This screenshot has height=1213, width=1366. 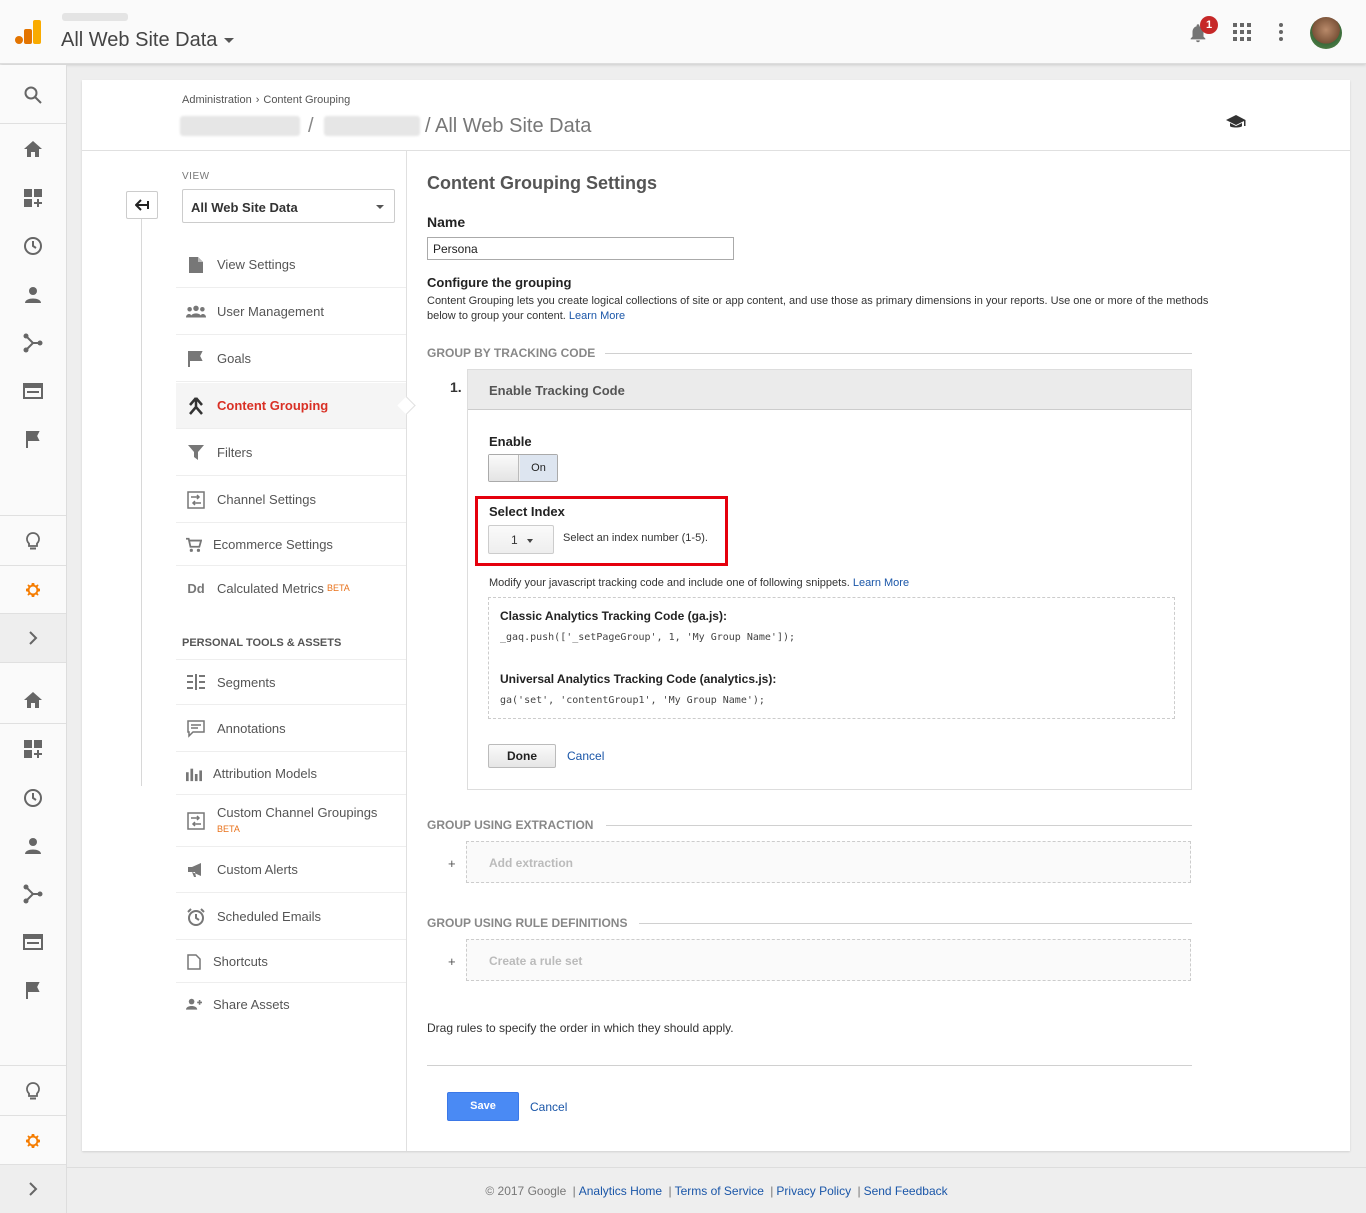 I want to click on index-select: 1, so click(x=521, y=539).